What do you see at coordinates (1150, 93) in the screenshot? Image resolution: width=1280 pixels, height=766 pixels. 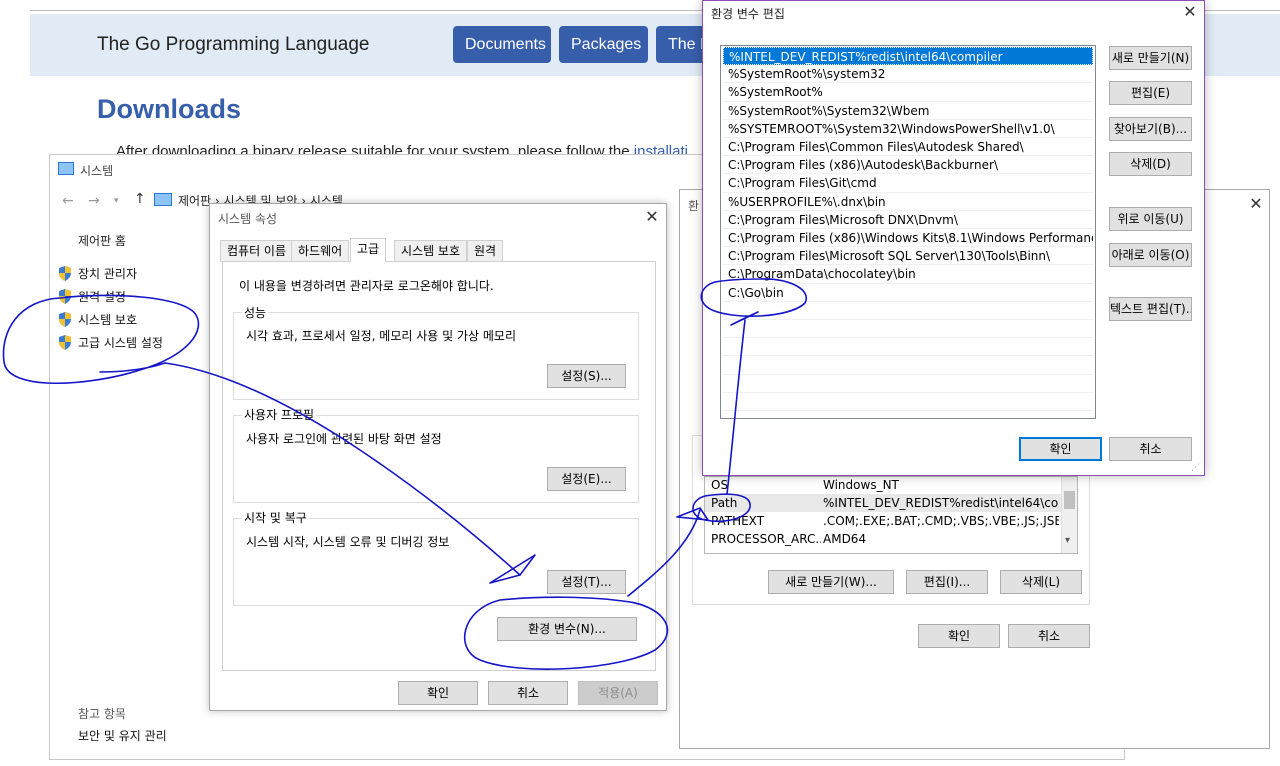 I see `edit-path-button: 편집(E)` at bounding box center [1150, 93].